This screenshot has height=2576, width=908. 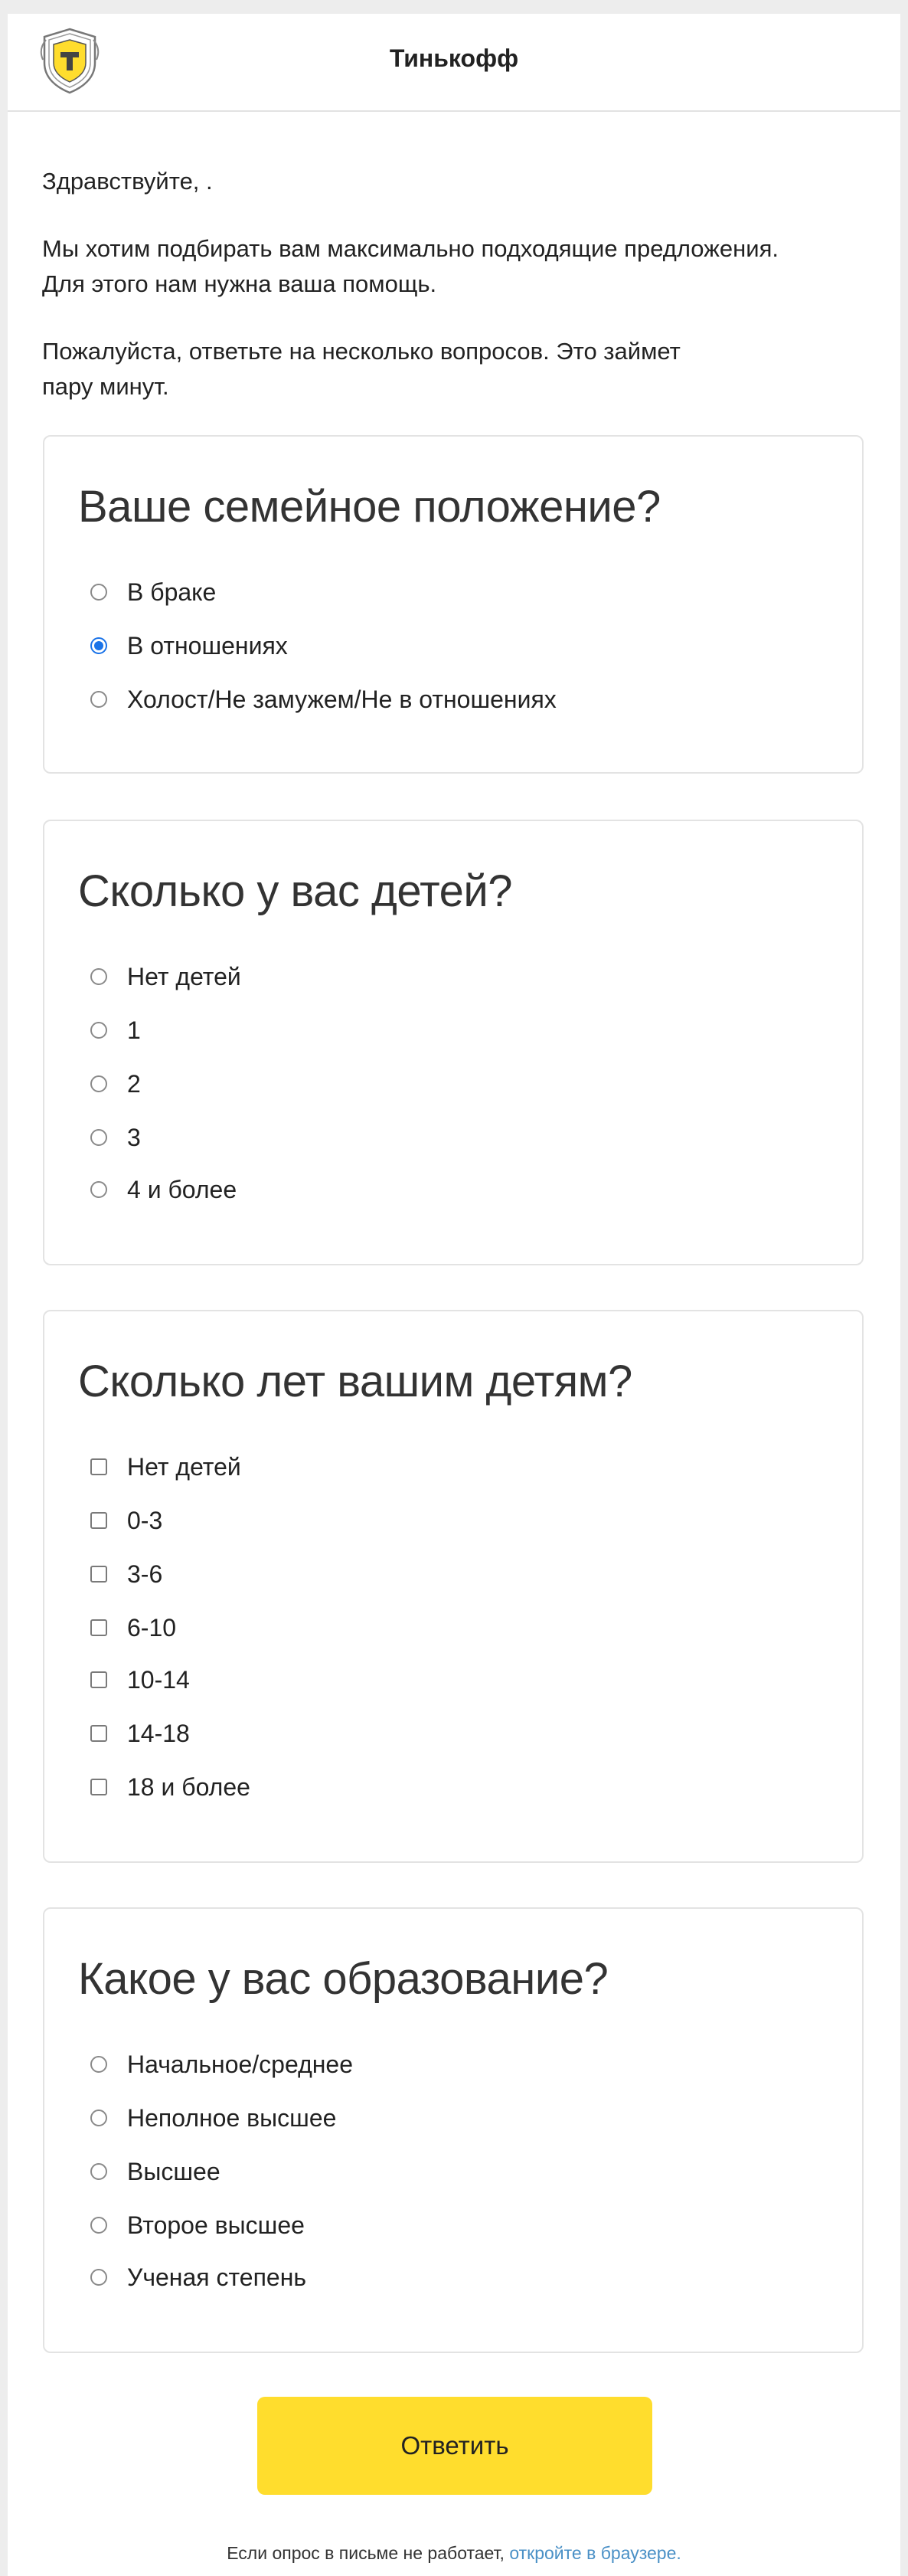 What do you see at coordinates (595, 2553) in the screenshot?
I see `open-in-browser-link: откройте в браузере.` at bounding box center [595, 2553].